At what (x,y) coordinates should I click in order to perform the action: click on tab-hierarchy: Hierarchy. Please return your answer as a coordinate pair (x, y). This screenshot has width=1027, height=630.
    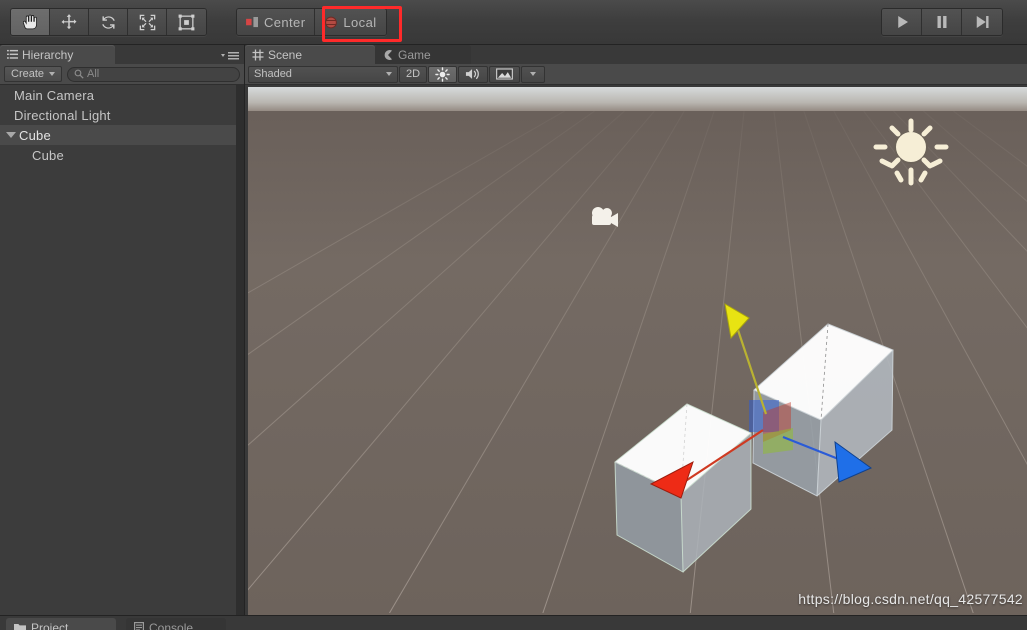
    Looking at the image, I should click on (57, 54).